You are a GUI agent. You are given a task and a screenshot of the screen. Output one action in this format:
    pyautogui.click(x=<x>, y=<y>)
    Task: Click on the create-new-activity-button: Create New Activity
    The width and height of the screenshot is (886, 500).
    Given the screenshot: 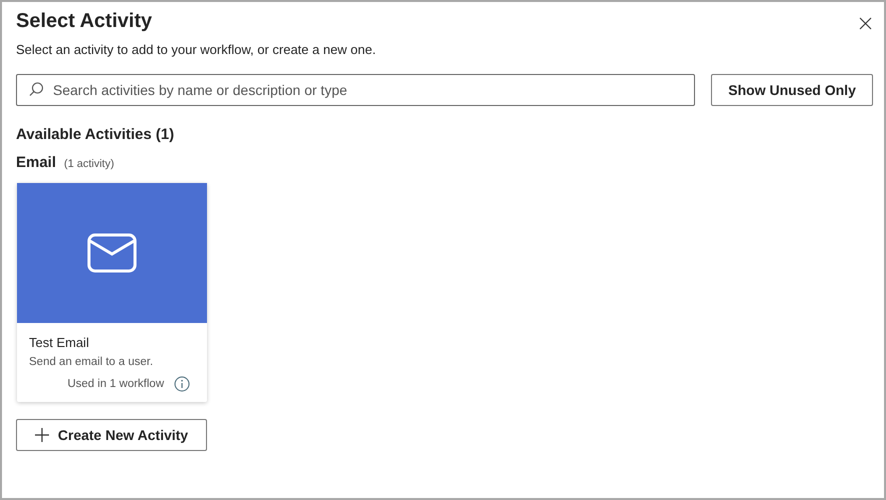 What is the action you would take?
    pyautogui.click(x=111, y=435)
    